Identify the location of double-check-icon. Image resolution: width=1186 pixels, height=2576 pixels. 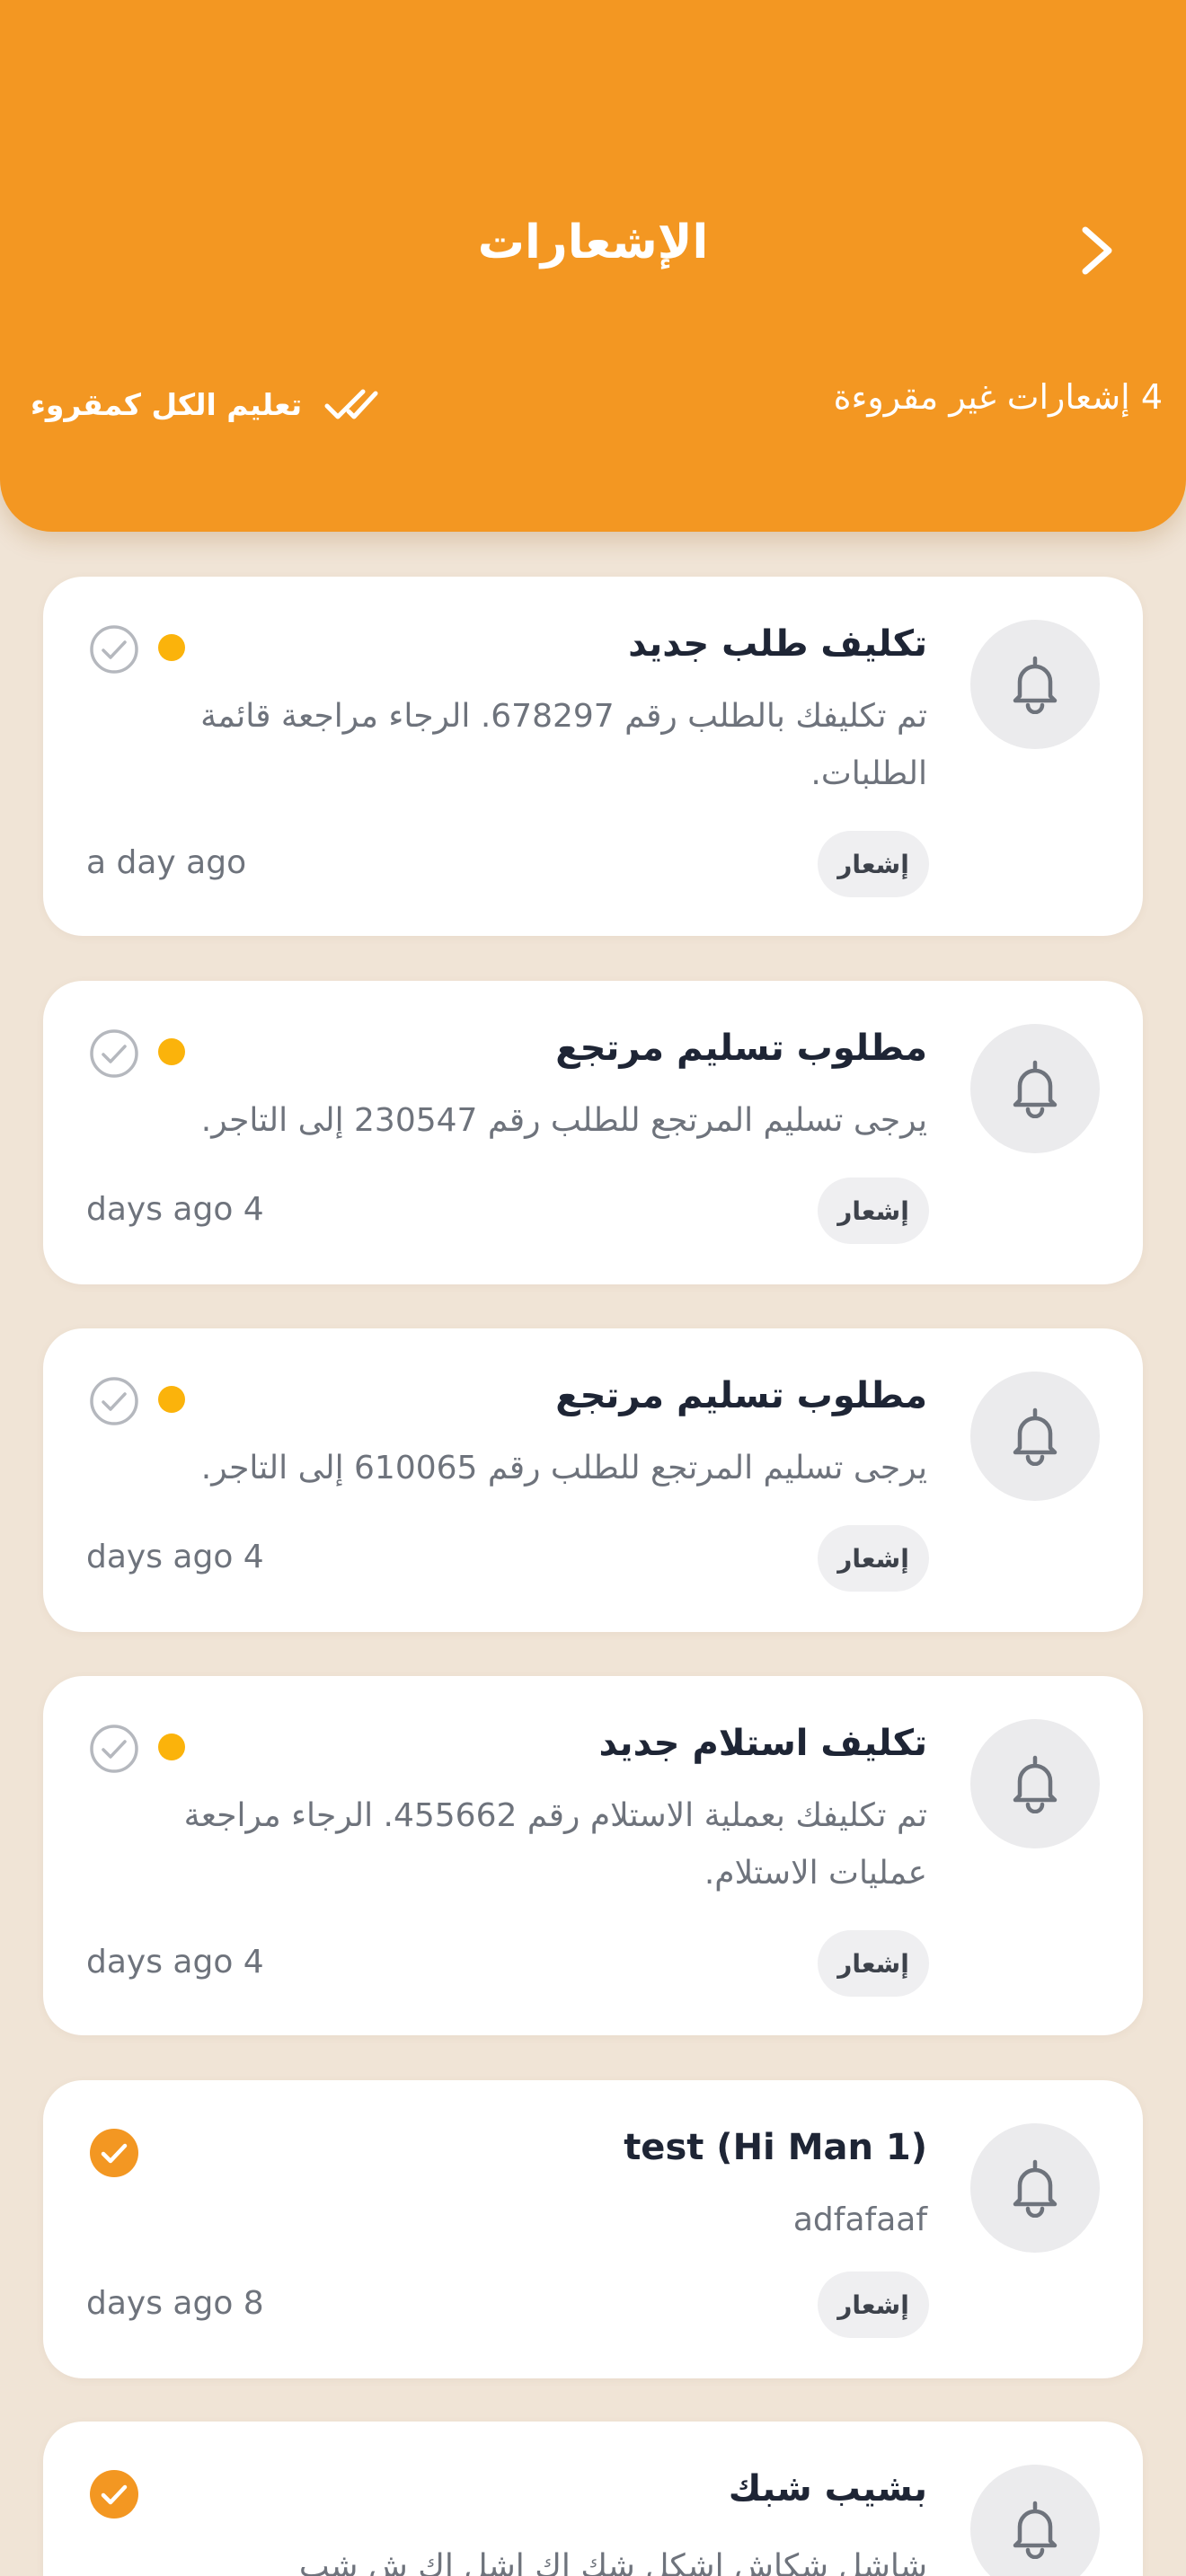
(351, 404).